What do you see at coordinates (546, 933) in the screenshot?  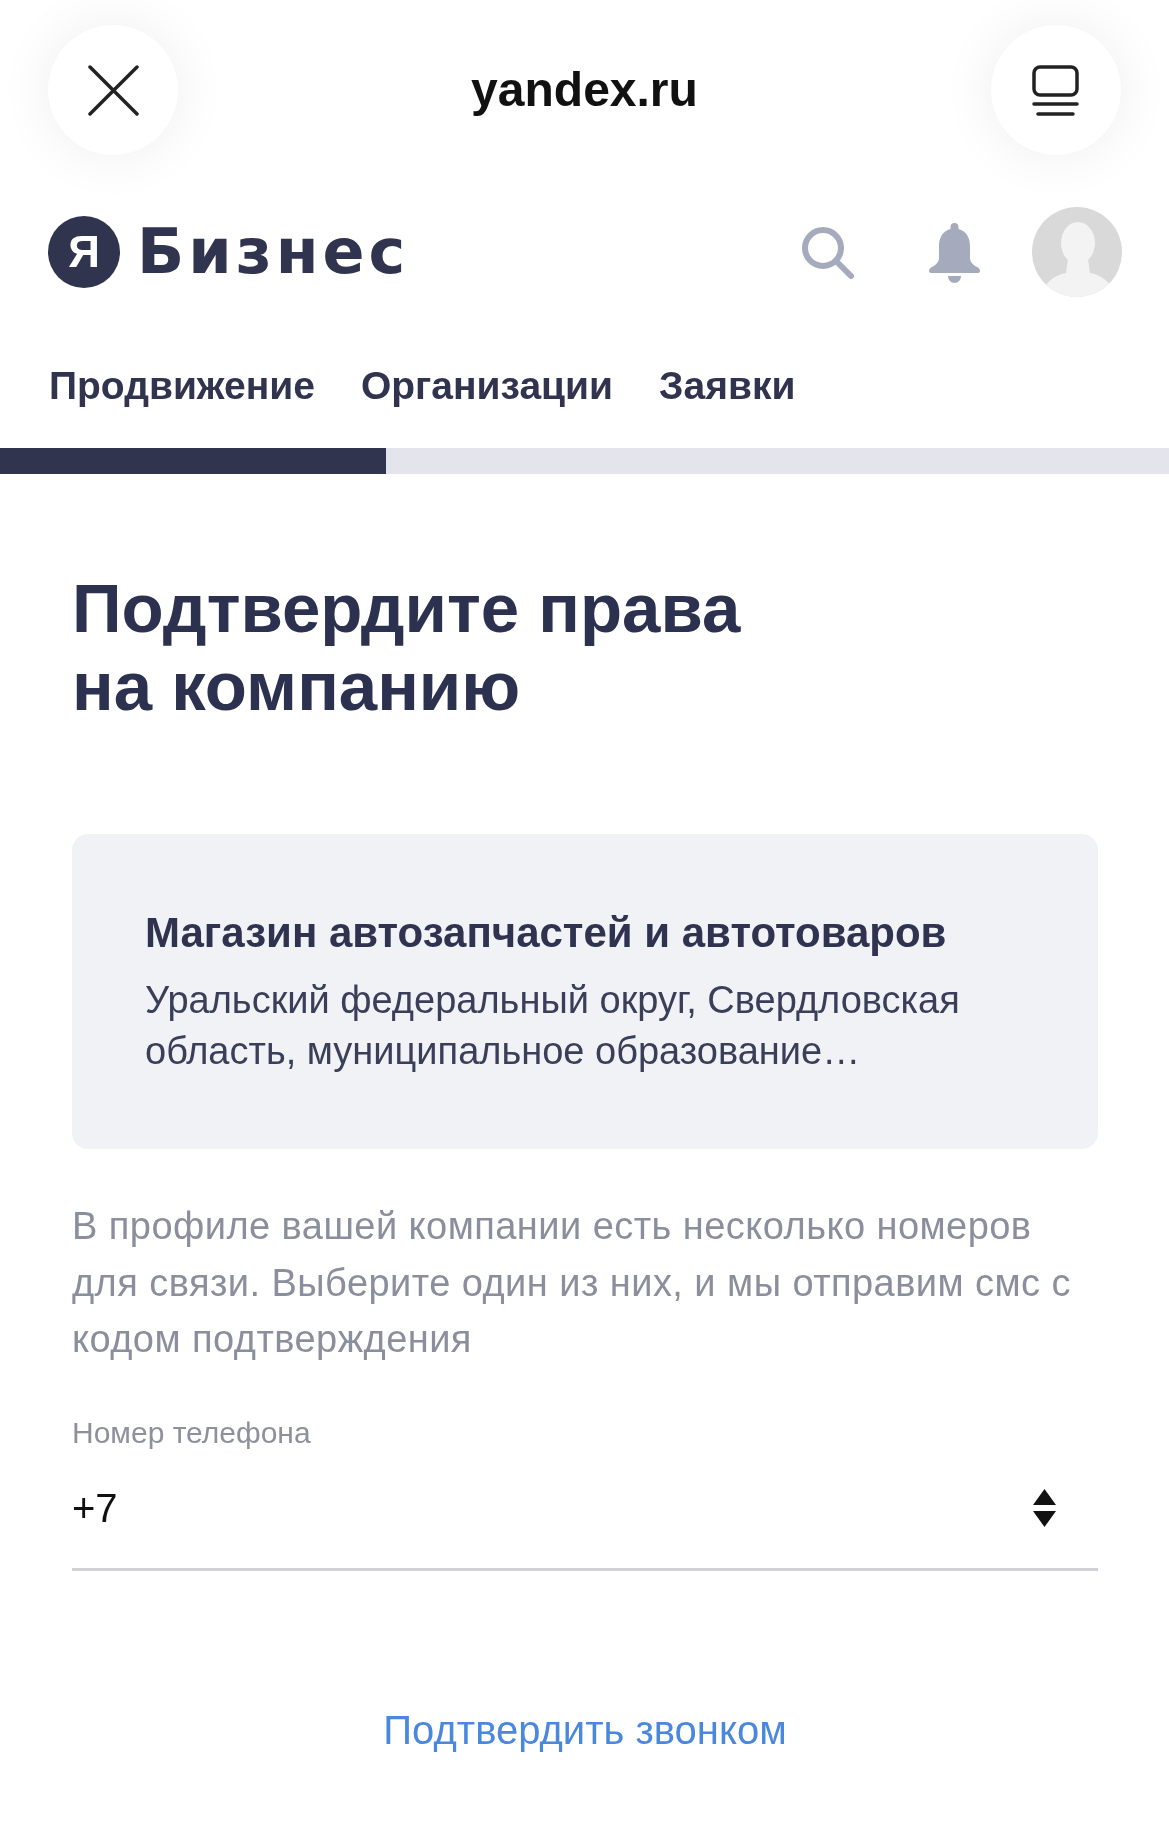 I see `company-name: Магазин автозапчастей и автотоваров` at bounding box center [546, 933].